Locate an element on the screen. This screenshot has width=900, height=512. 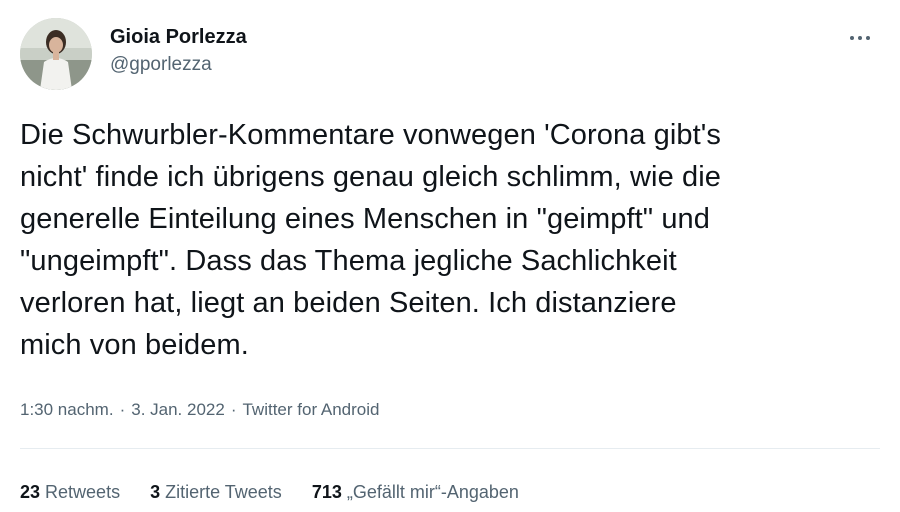
retweets-label: Retweets is located at coordinates (83, 492).